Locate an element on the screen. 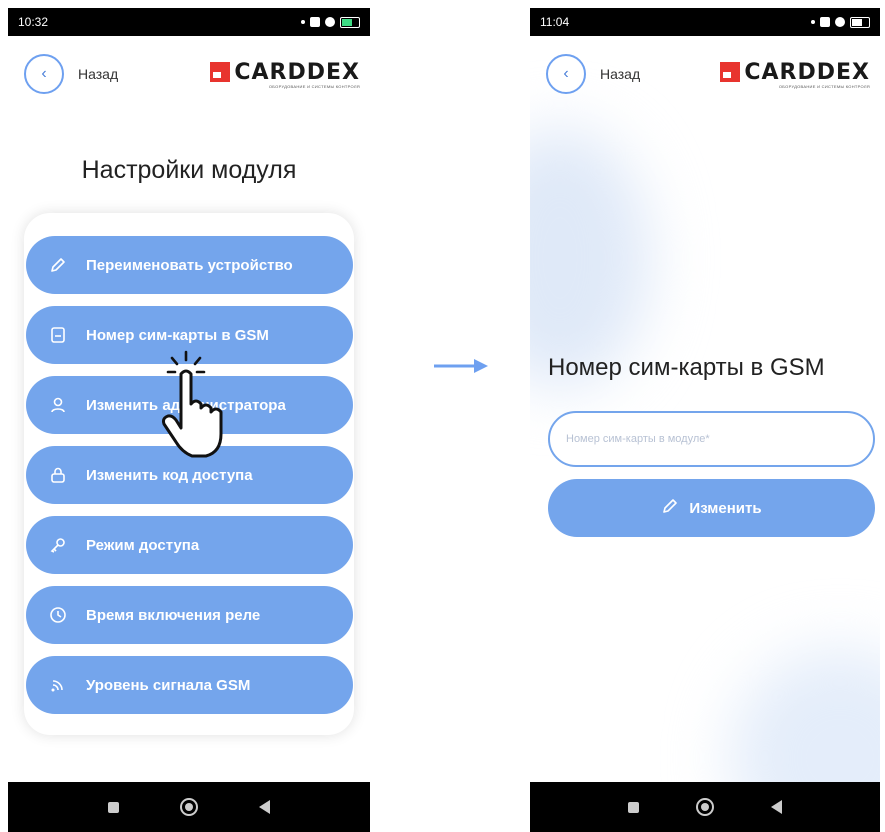 This screenshot has width=885, height=832. menu-item-label: Номер сим-карты в GSM is located at coordinates (177, 335).